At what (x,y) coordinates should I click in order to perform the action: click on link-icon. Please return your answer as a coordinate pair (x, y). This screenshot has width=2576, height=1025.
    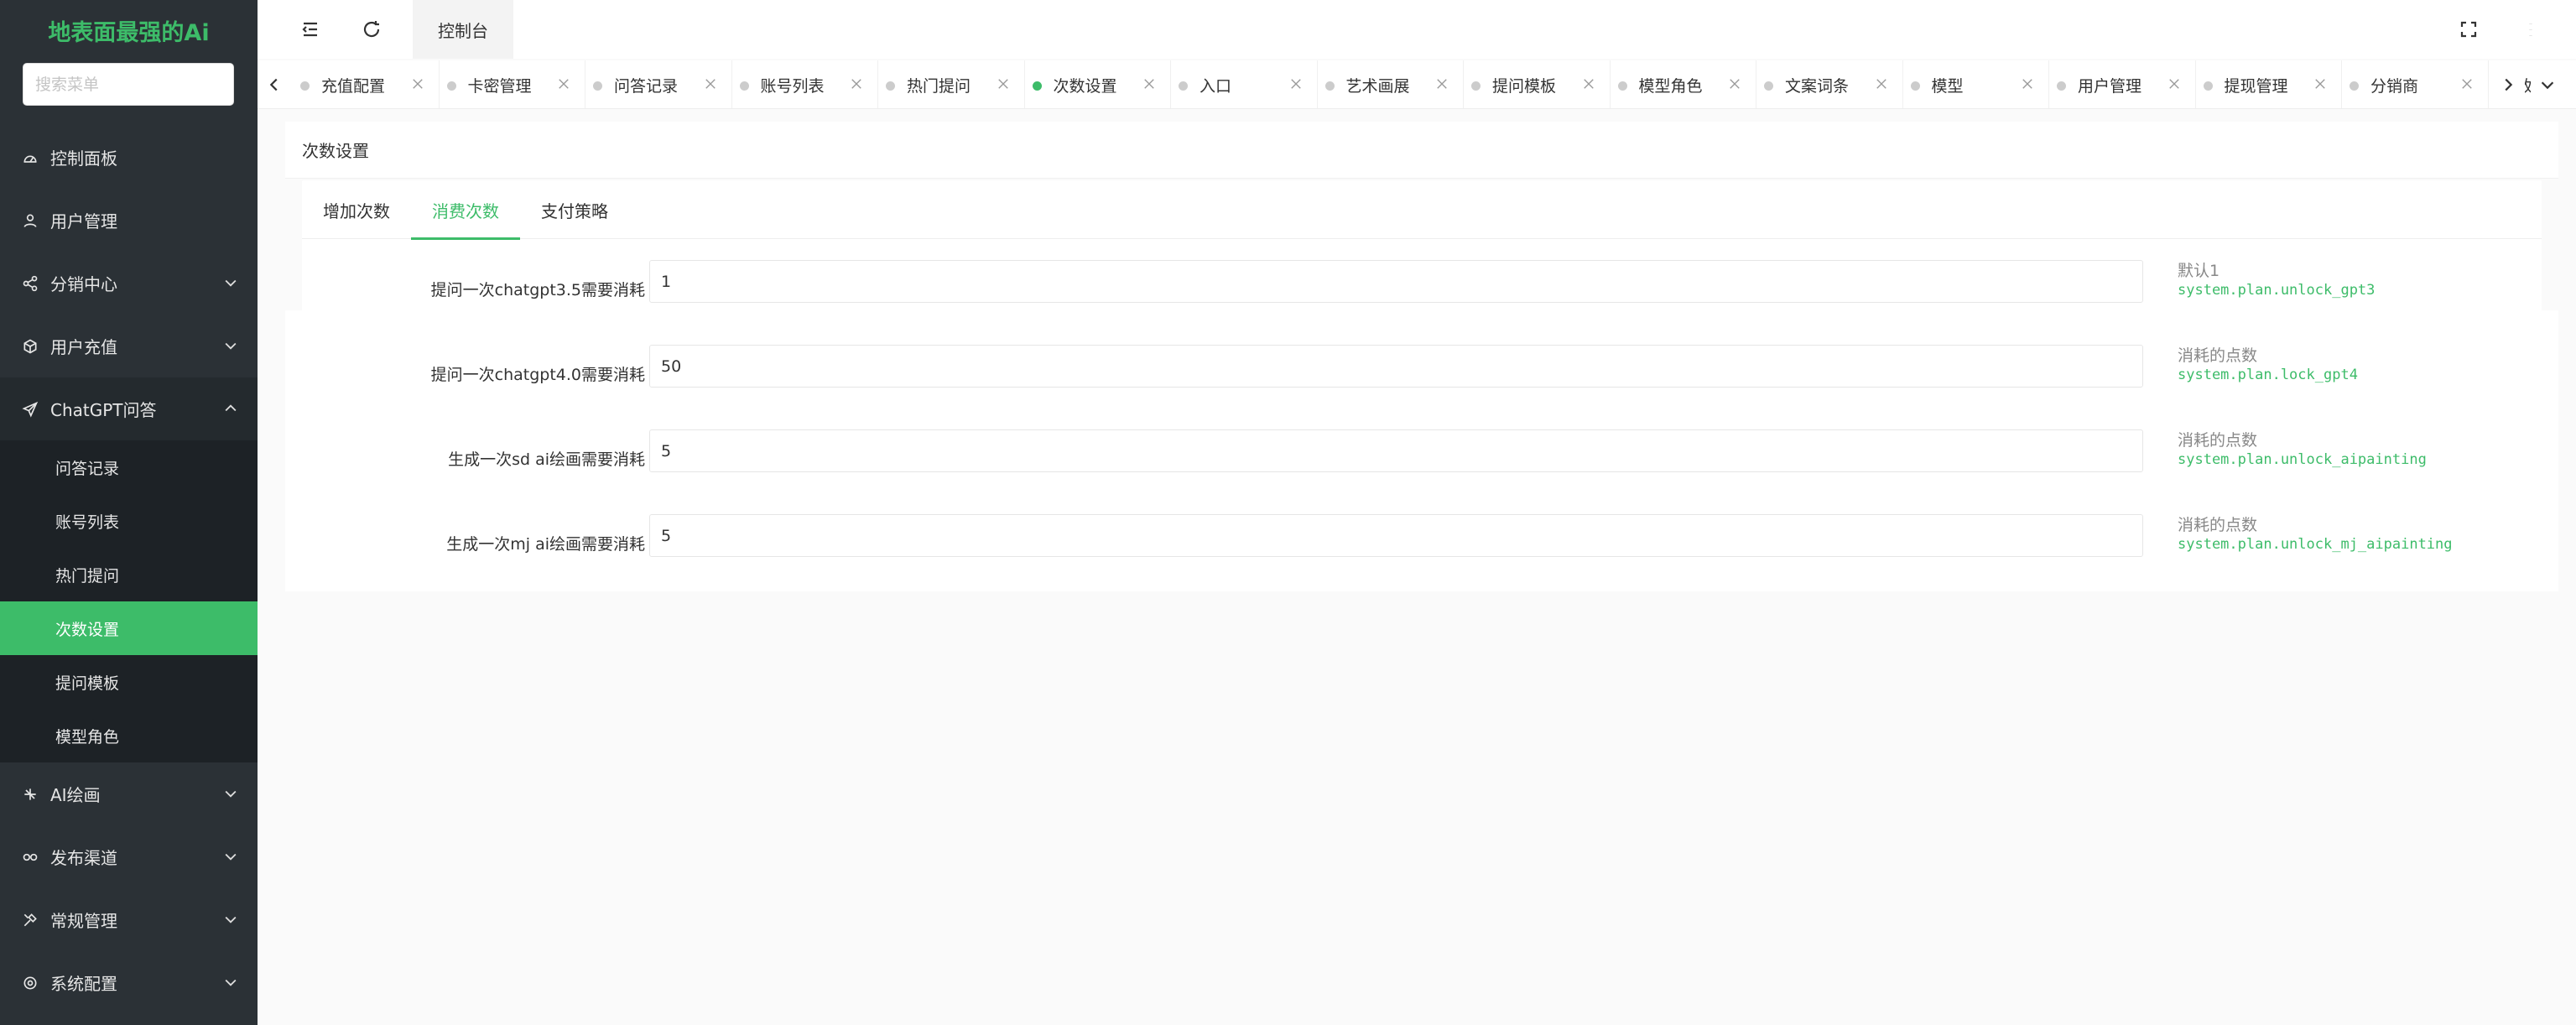
    Looking at the image, I should click on (30, 857).